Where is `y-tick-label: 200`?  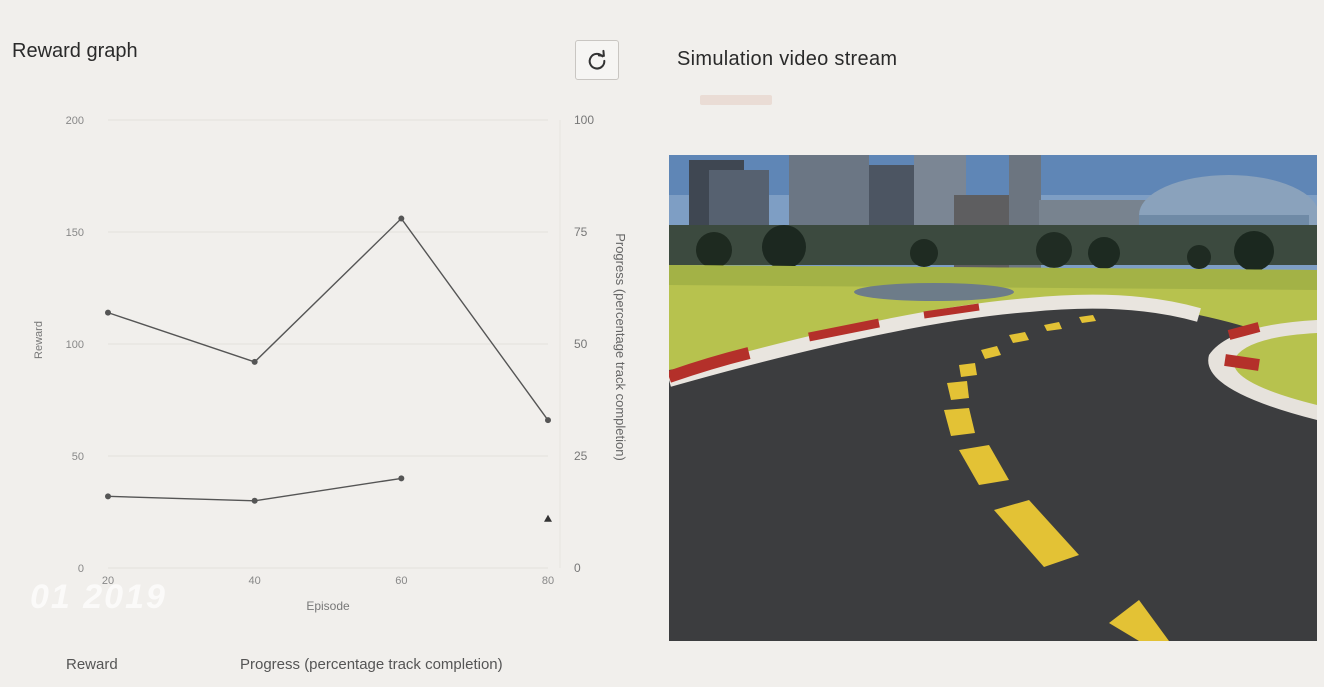 y-tick-label: 200 is located at coordinates (75, 121).